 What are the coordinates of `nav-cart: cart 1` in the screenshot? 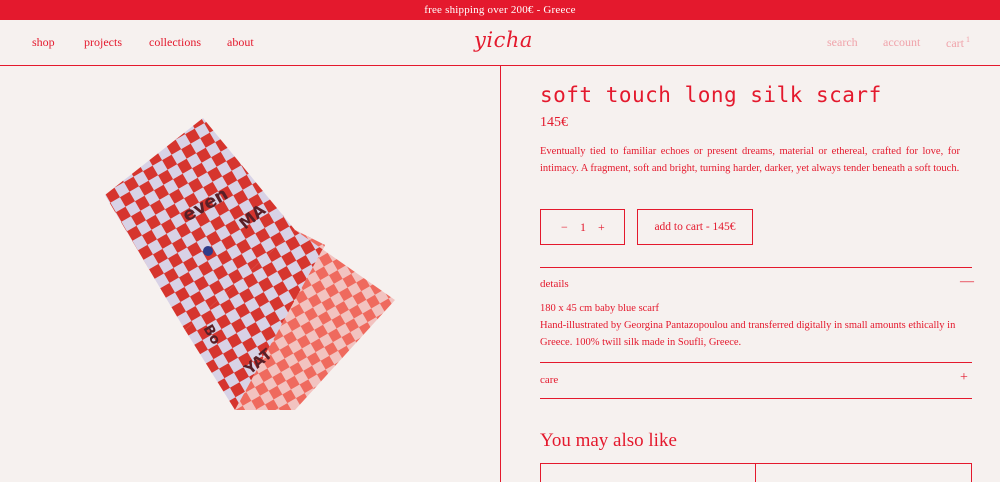 It's located at (958, 43).